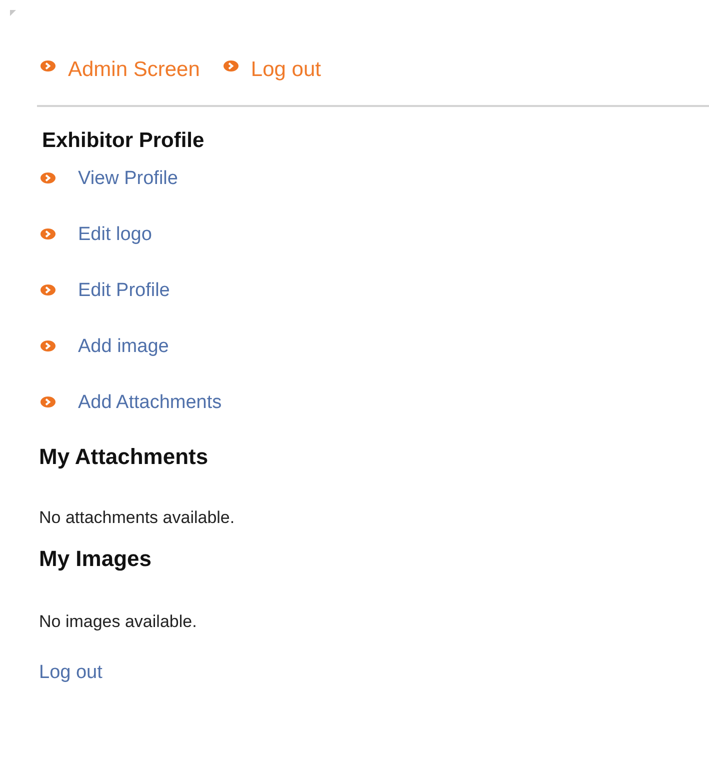 The image size is (709, 760). I want to click on nav-link: Admin Screen, so click(118, 70).